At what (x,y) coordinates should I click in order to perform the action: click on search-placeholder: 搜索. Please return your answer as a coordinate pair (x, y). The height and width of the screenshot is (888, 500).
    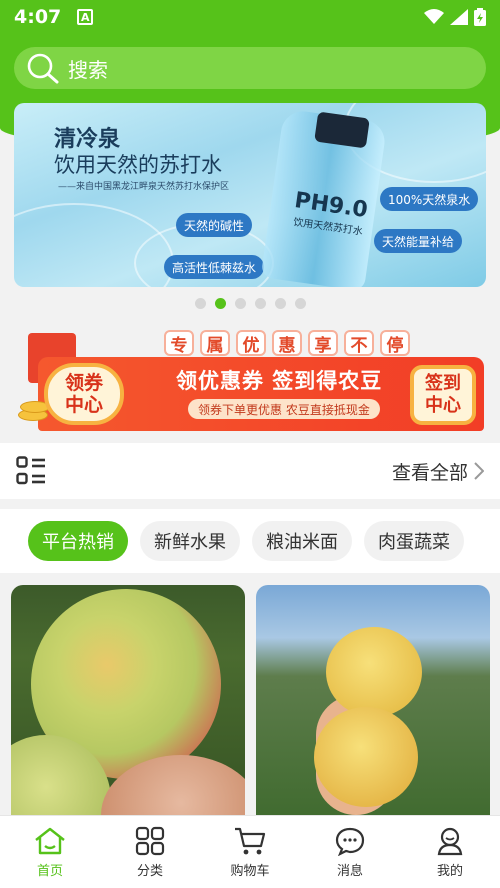
    Looking at the image, I should click on (88, 69).